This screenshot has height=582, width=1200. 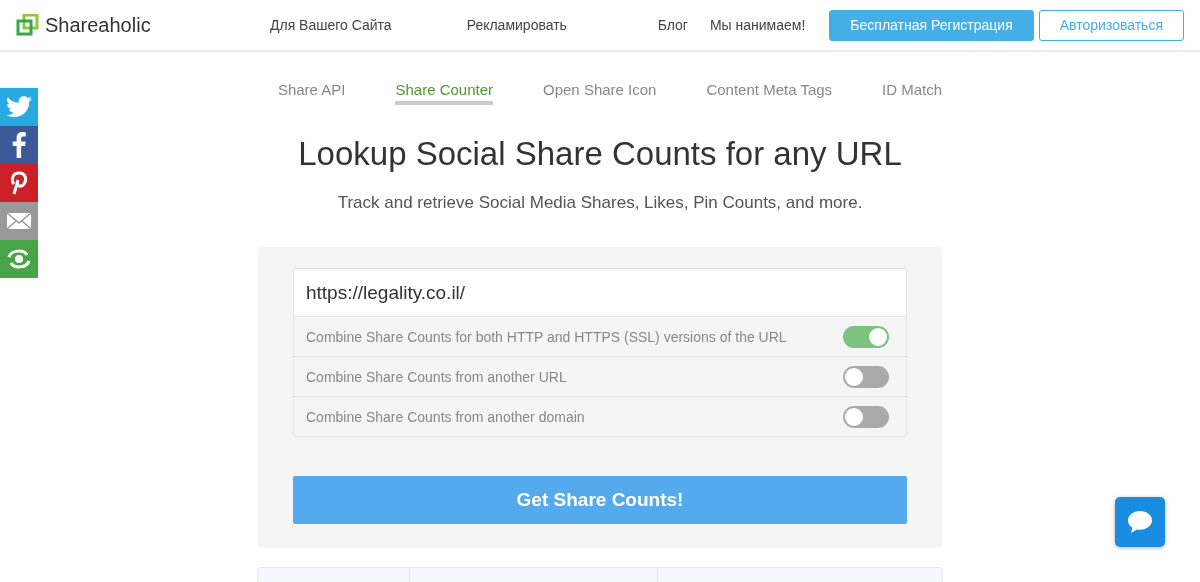 What do you see at coordinates (1111, 25) in the screenshot?
I see `login-button: Авторизоваться` at bounding box center [1111, 25].